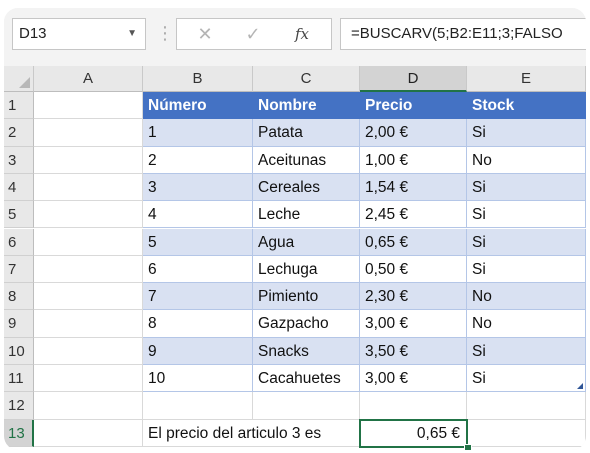 This screenshot has width=590, height=453. Describe the element at coordinates (88, 406) in the screenshot. I see `cell-a12` at that location.